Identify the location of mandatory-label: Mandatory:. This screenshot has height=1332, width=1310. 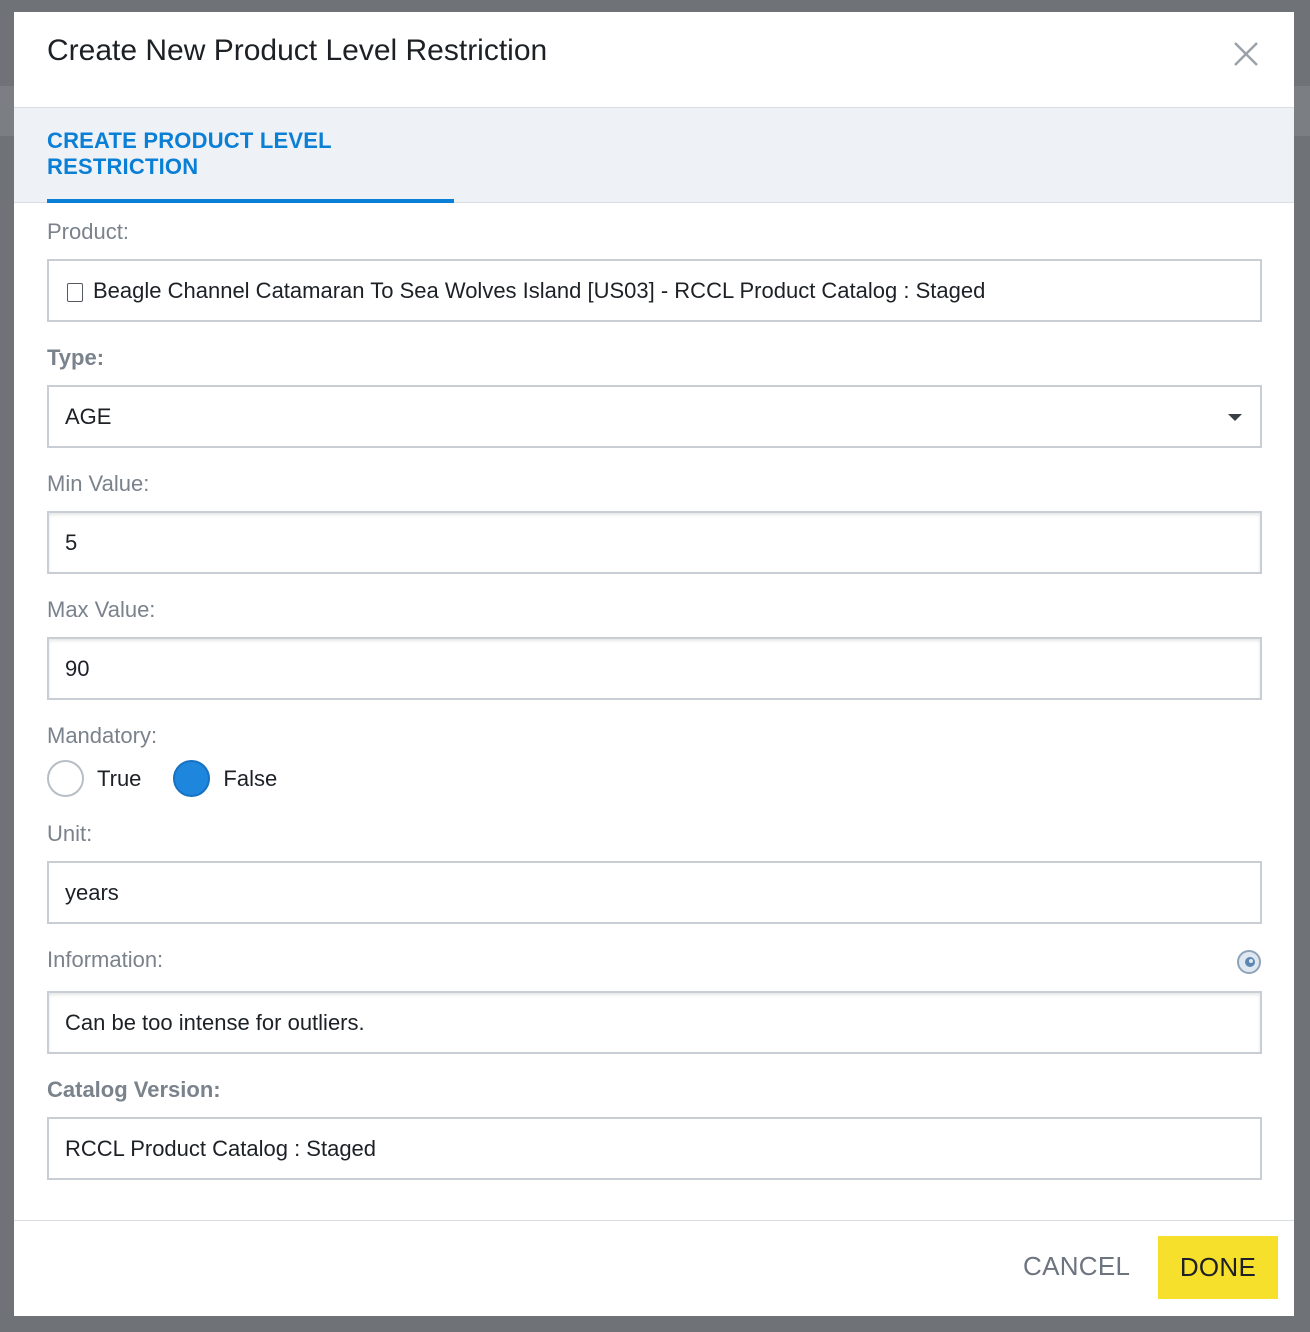
(102, 735).